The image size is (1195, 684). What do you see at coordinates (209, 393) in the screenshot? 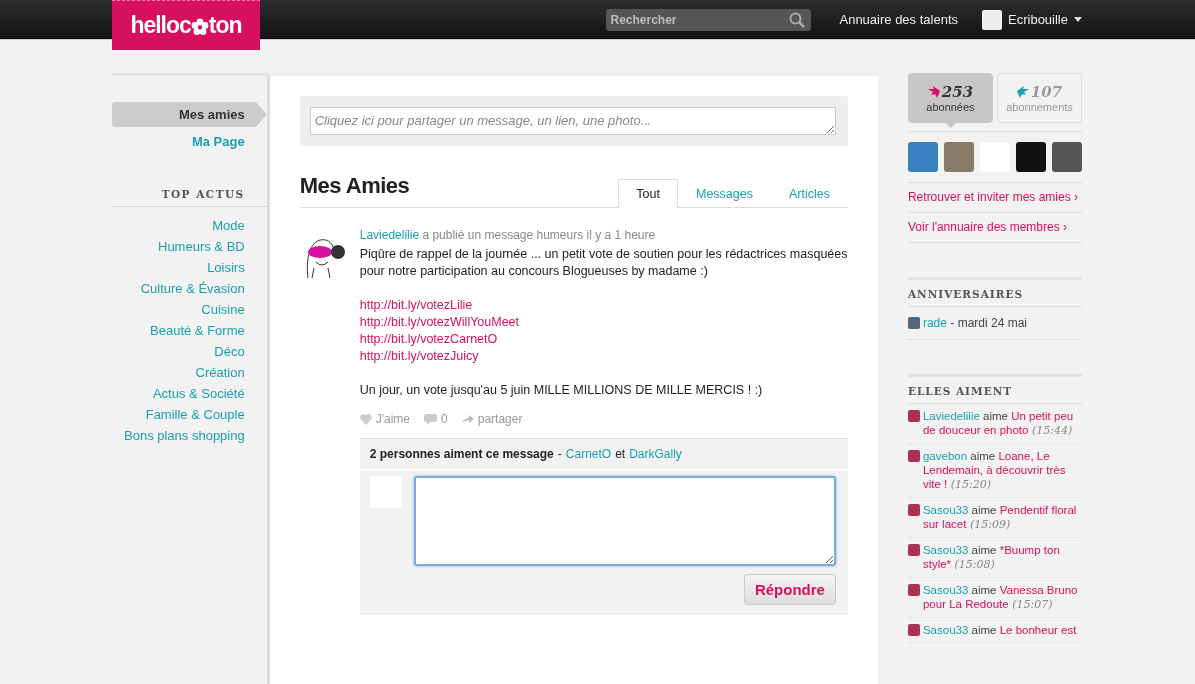
I see `category-link: Actus & Société` at bounding box center [209, 393].